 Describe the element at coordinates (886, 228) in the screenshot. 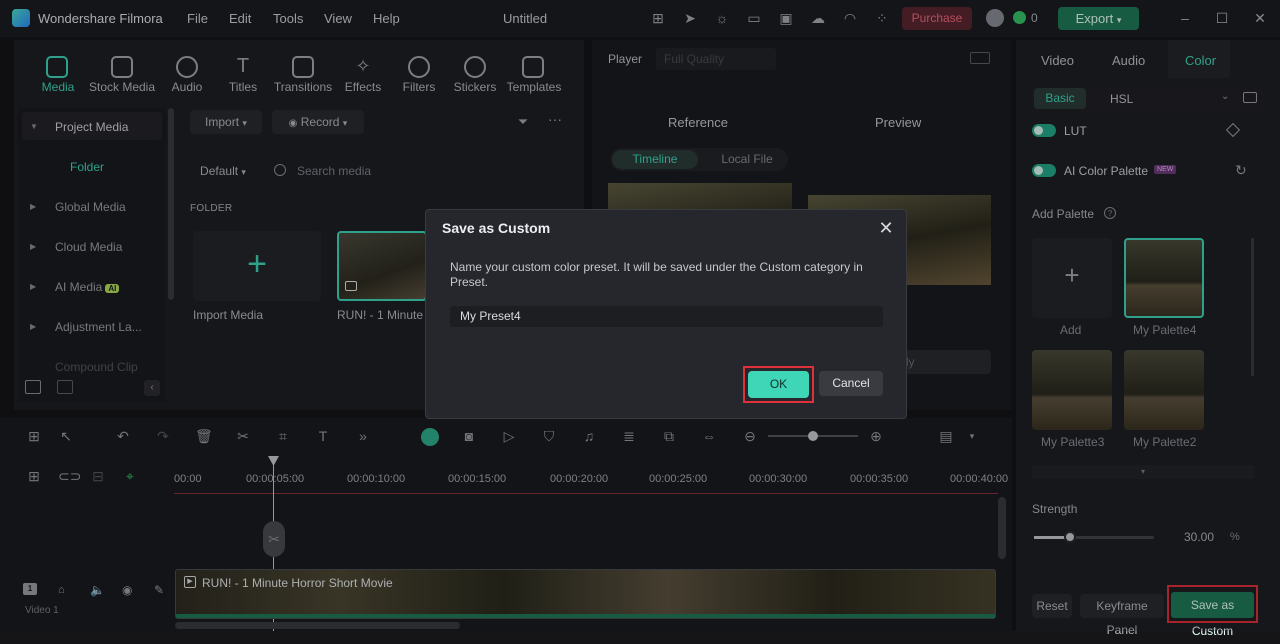

I see `close-icon: ✕` at that location.